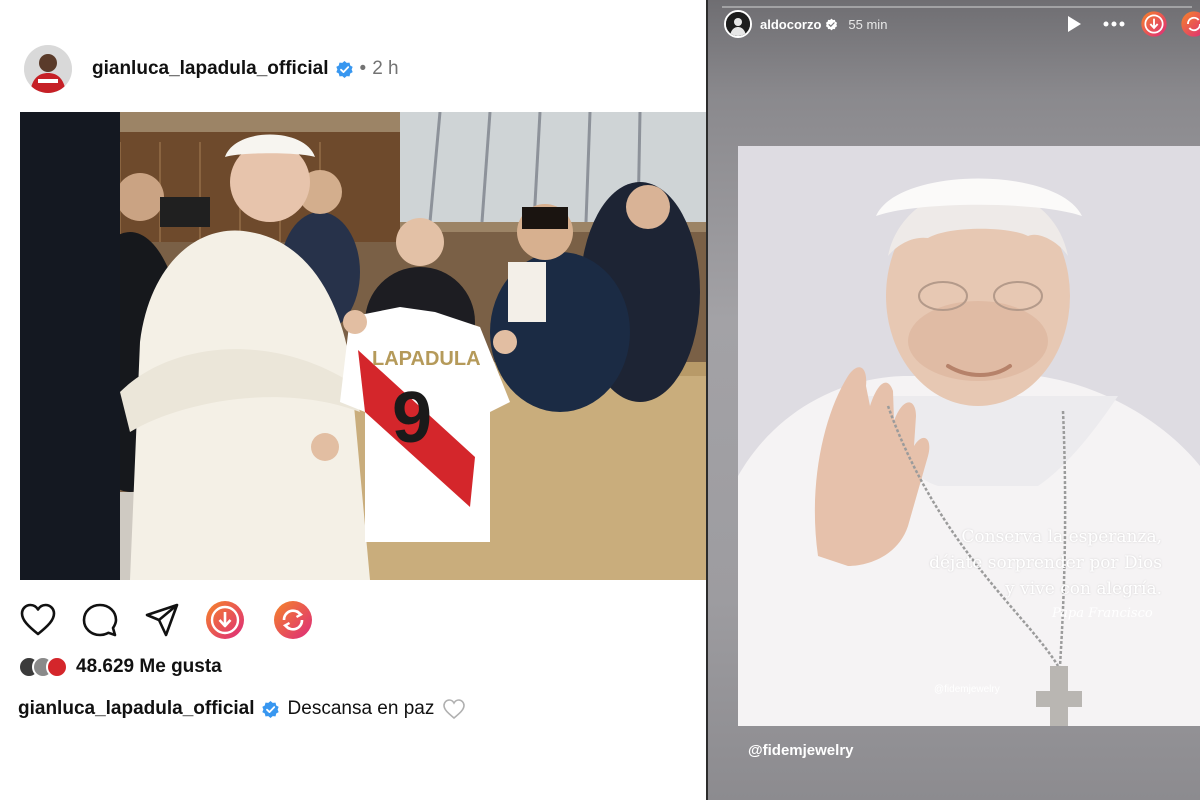  I want to click on panel-divider, so click(707, 400).